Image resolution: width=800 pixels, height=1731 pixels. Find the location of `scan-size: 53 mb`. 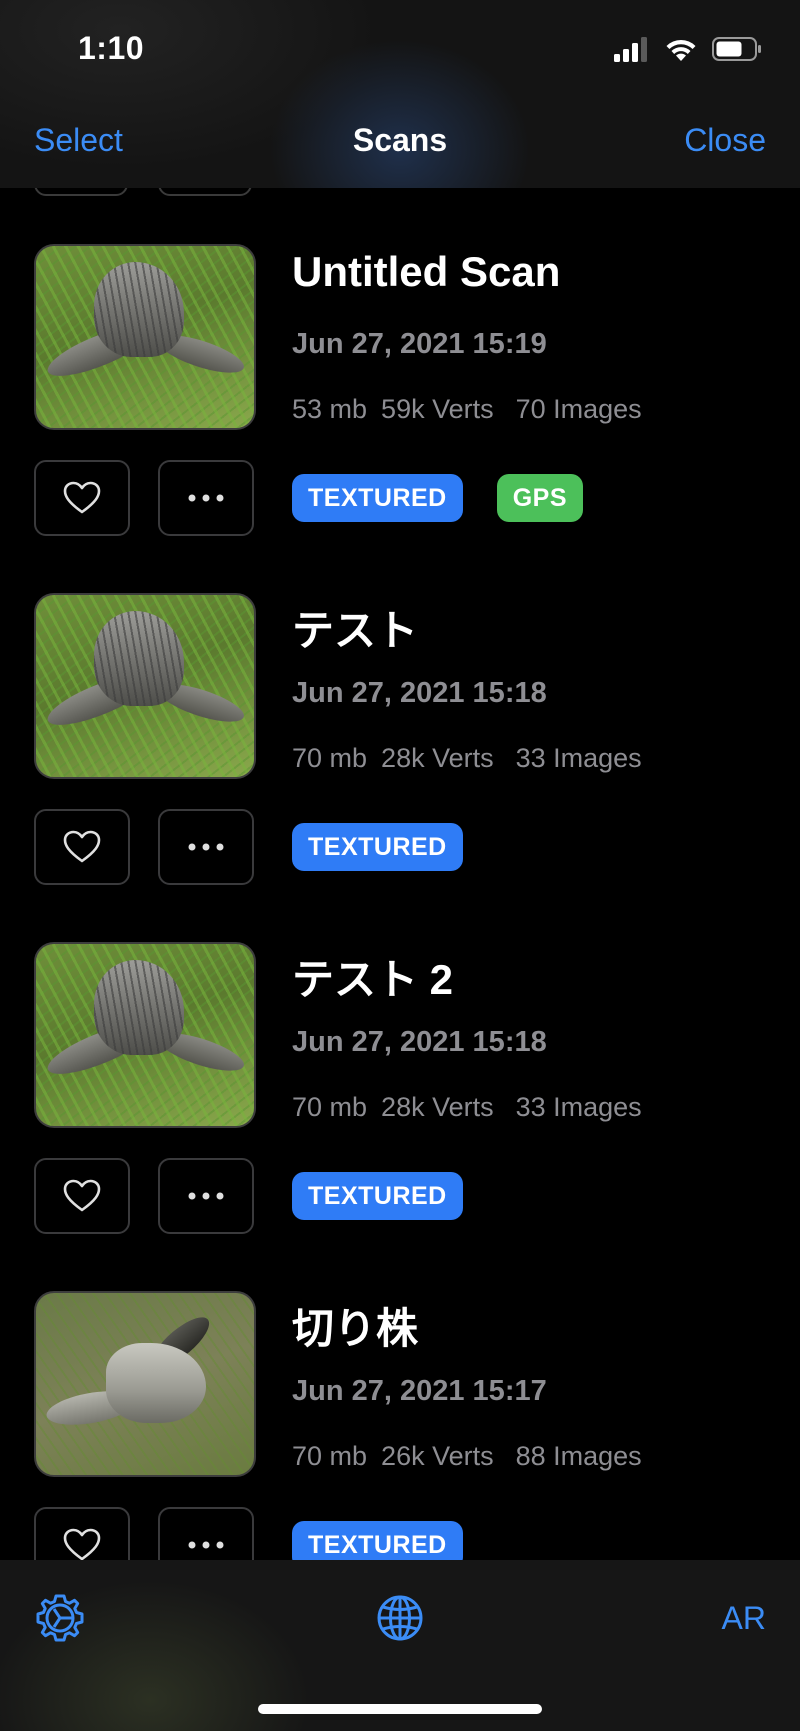

scan-size: 53 mb is located at coordinates (330, 409).